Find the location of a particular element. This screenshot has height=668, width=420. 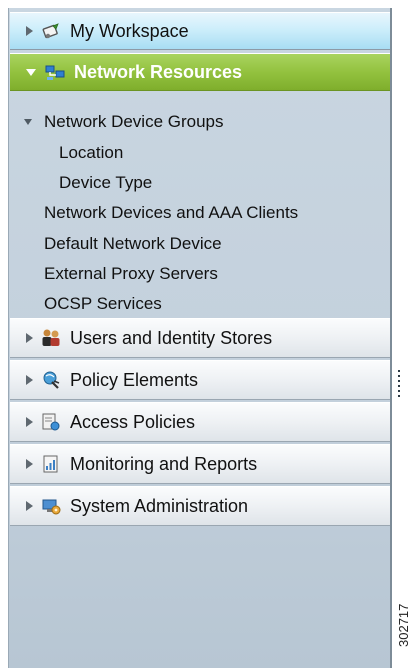

drawer-monitoring-and-reports: Monitoring and Reports is located at coordinates (200, 464).